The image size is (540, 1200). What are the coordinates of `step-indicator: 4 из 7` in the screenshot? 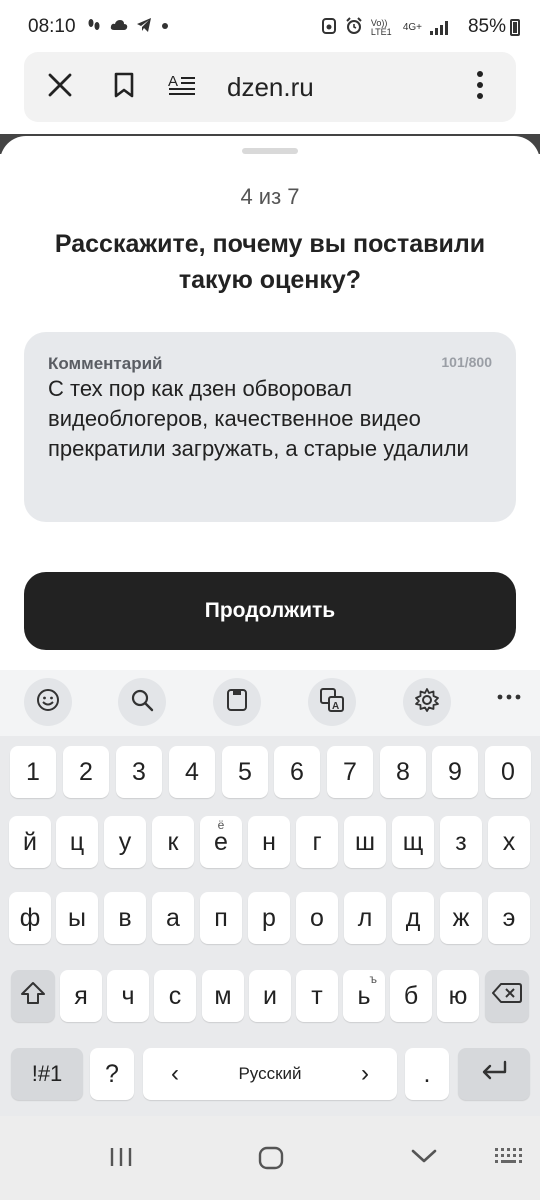 It's located at (270, 196).